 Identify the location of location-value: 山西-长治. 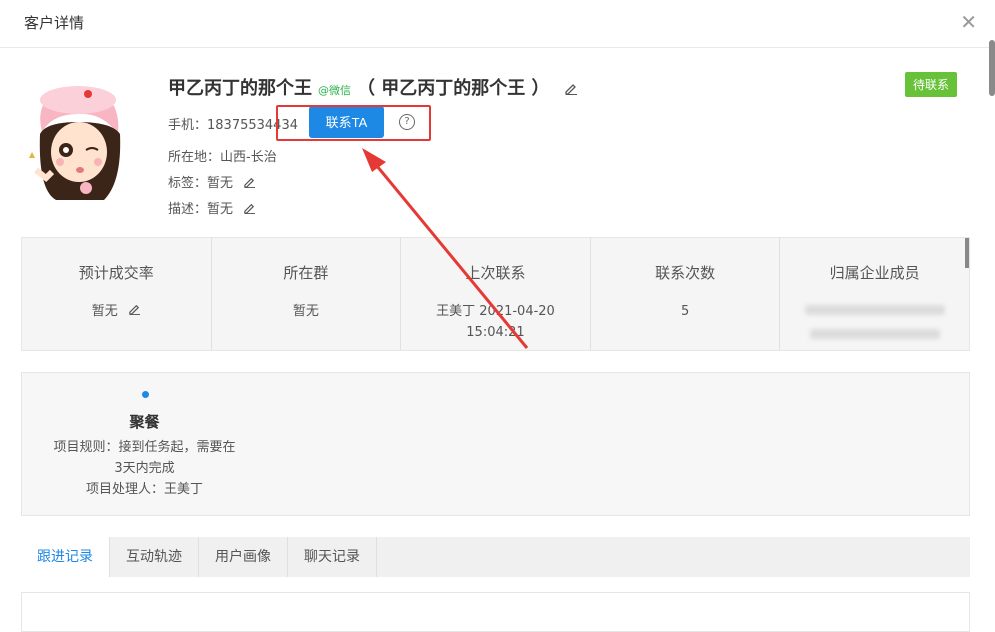
(248, 157).